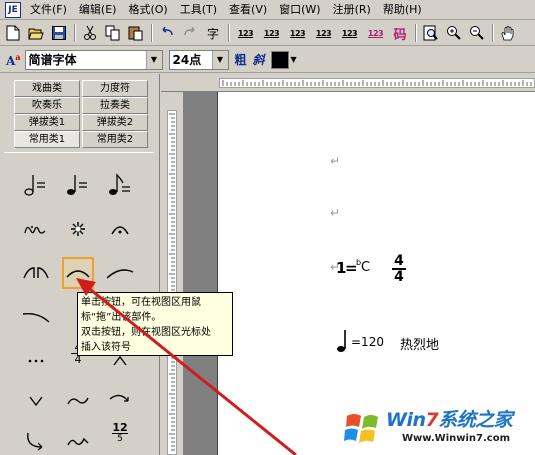 This screenshot has height=455, width=535. What do you see at coordinates (402, 10) in the screenshot?
I see `menu-help: 帮助(H)` at bounding box center [402, 10].